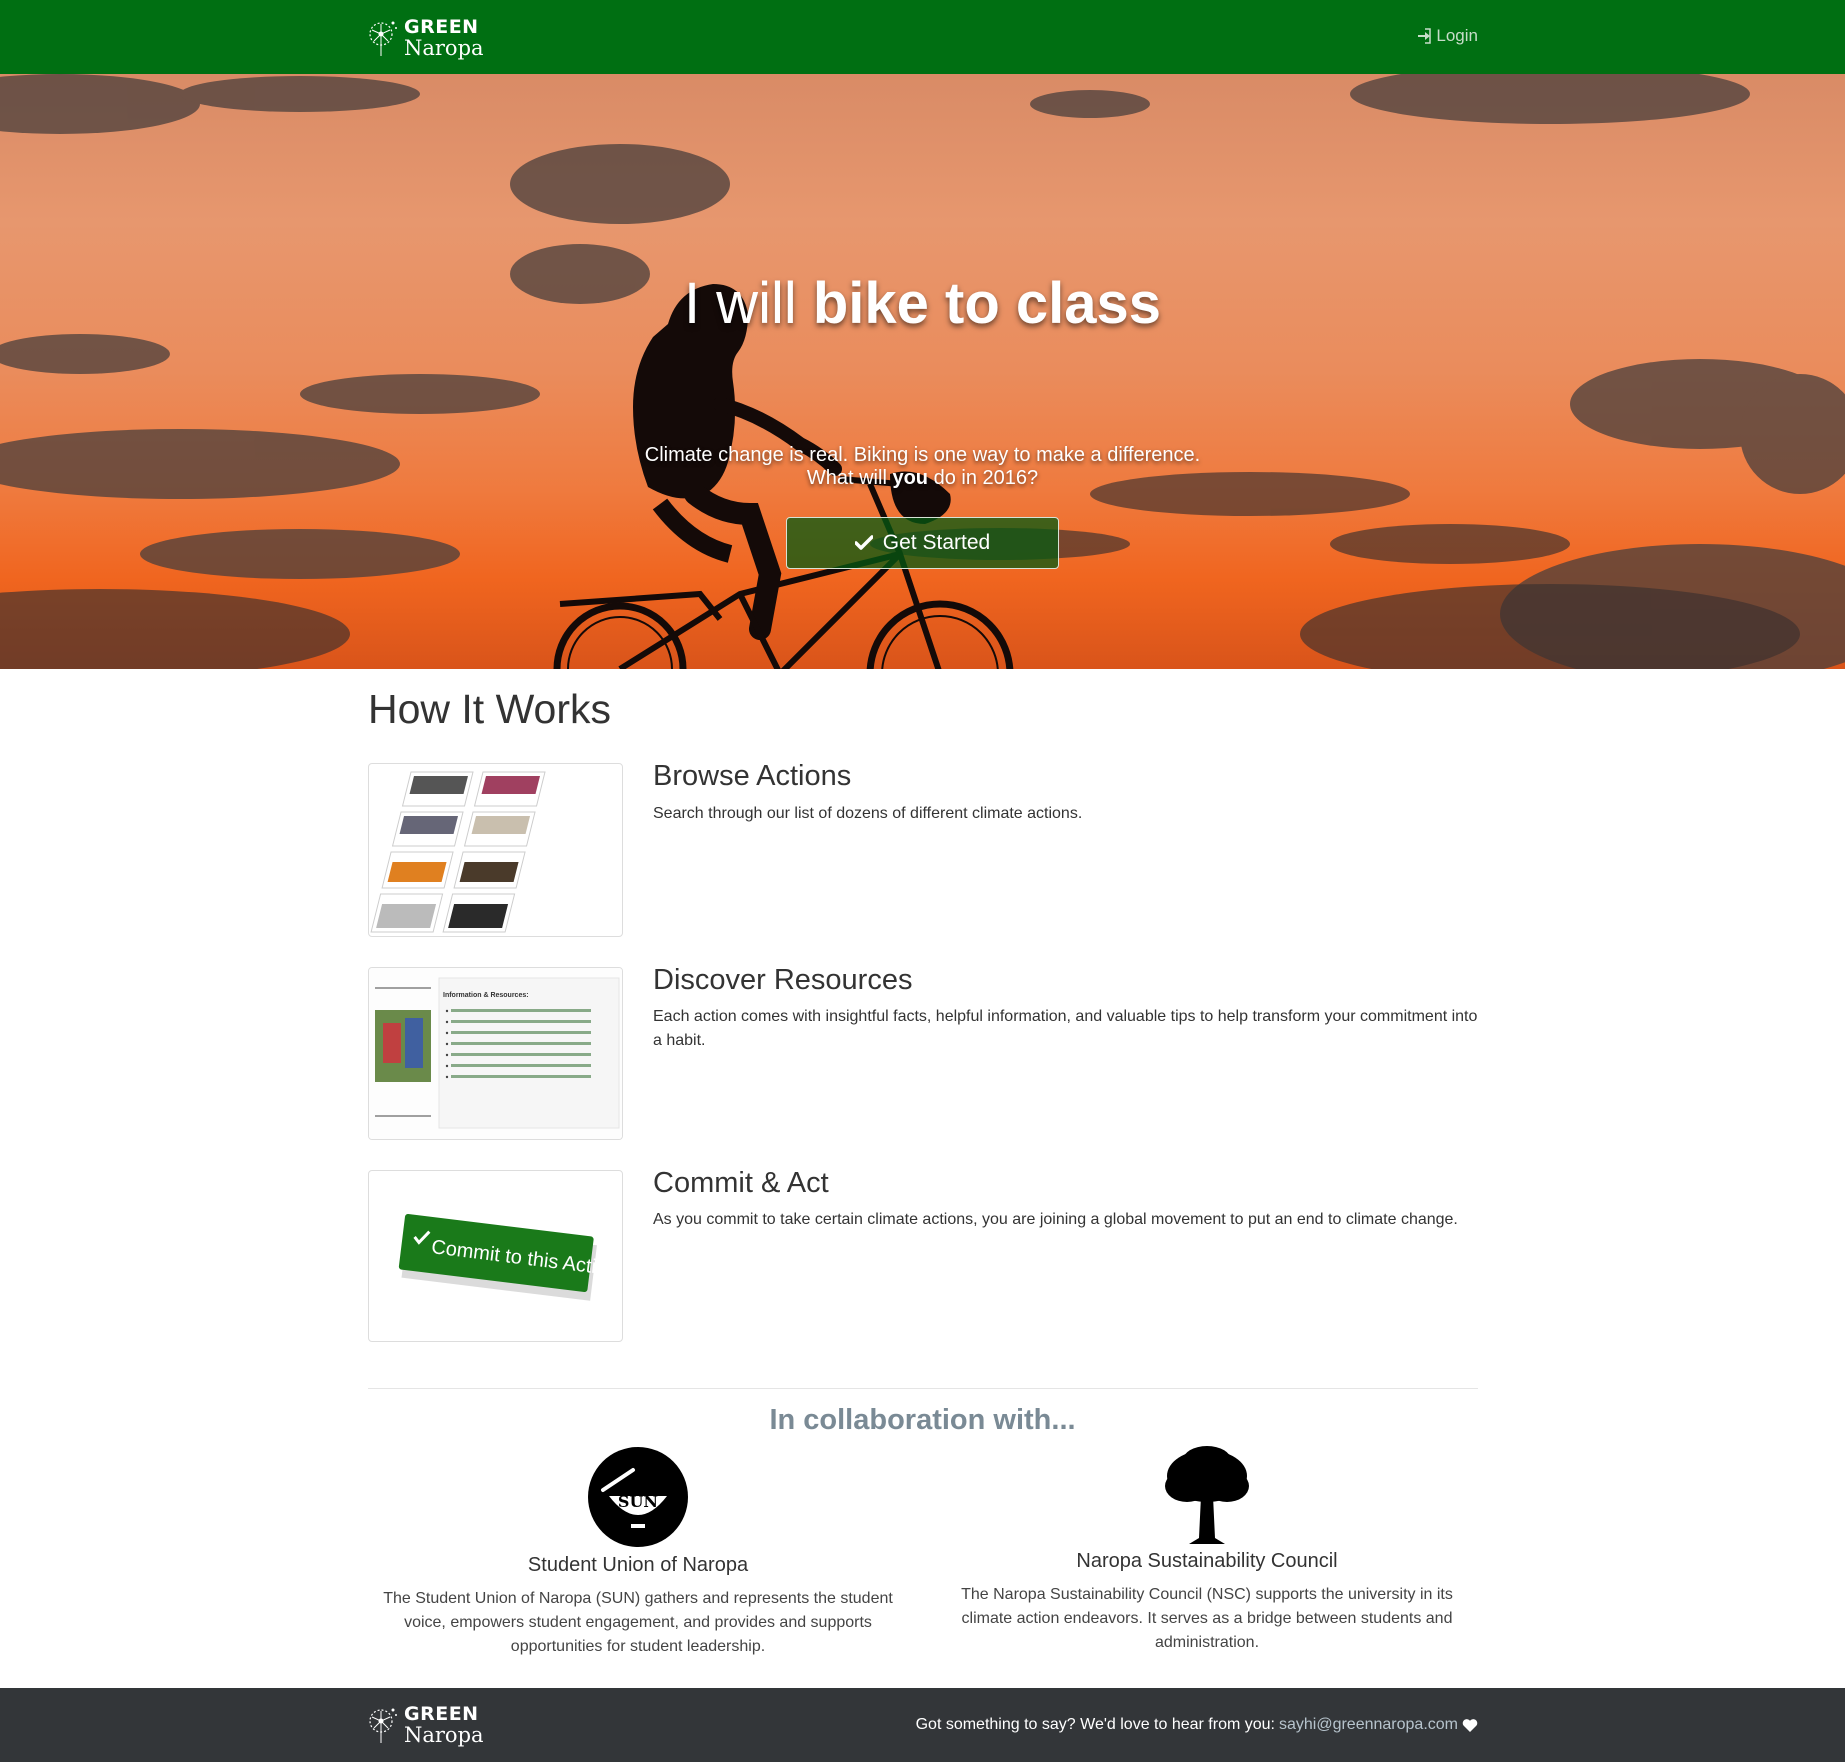 The width and height of the screenshot is (1845, 1762). What do you see at coordinates (441, 1713) in the screenshot?
I see `footer-brand-line1: GREEN` at bounding box center [441, 1713].